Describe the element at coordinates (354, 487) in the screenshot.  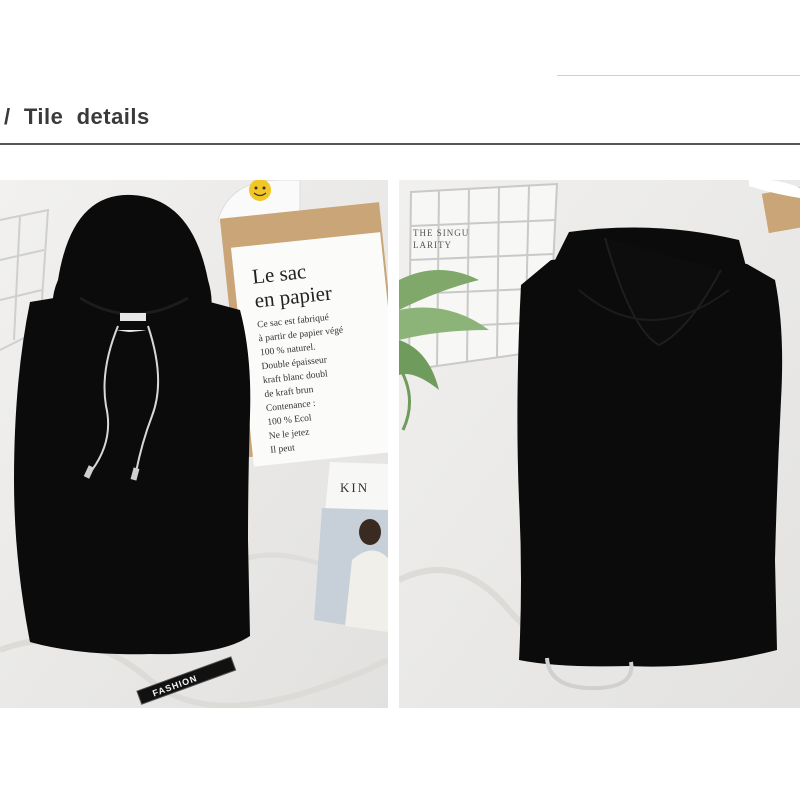
I see `svg-text: KIN` at that location.